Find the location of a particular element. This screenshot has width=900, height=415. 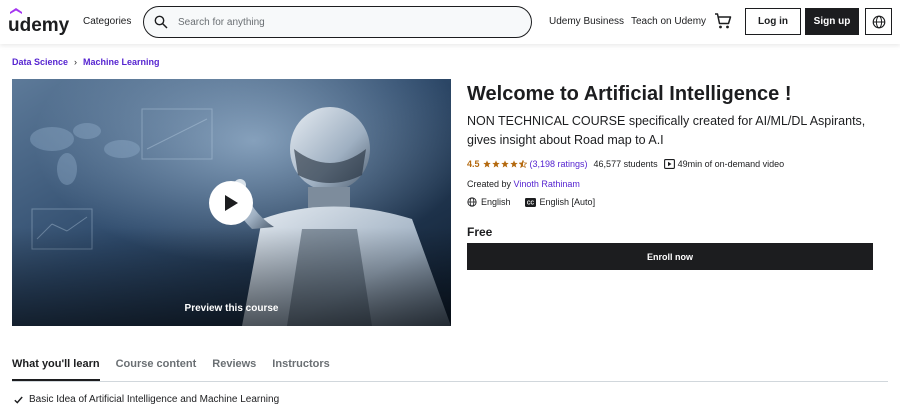

closed-captions-icon: CC is located at coordinates (530, 202).